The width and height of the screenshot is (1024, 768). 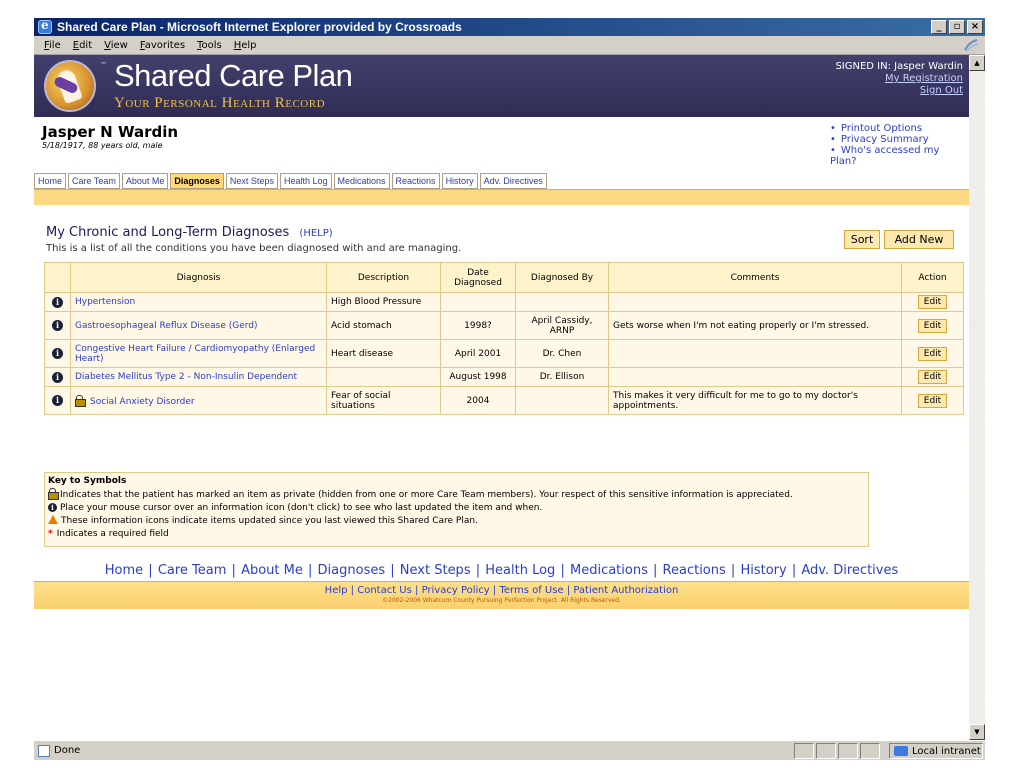 What do you see at coordinates (116, 45) in the screenshot?
I see `menu-view: View` at bounding box center [116, 45].